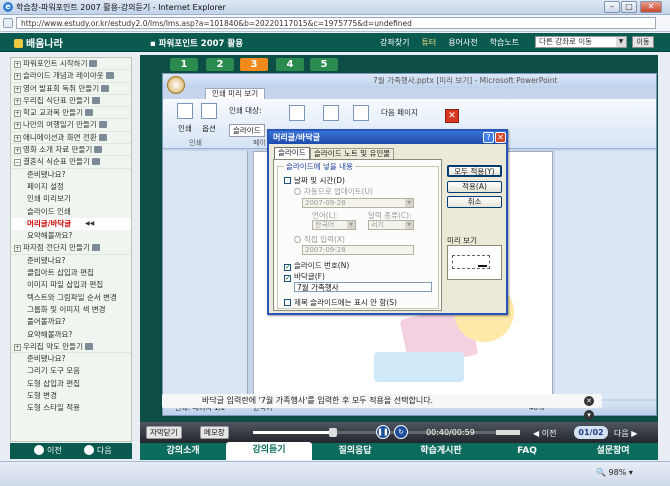  Describe the element at coordinates (488, 137) in the screenshot. I see `help-icon: ?` at that location.